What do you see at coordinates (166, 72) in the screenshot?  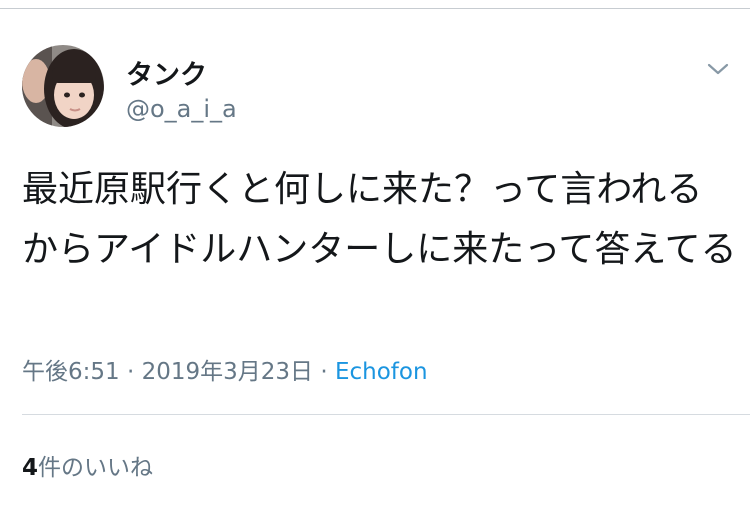 I see `author-name: タンク` at bounding box center [166, 72].